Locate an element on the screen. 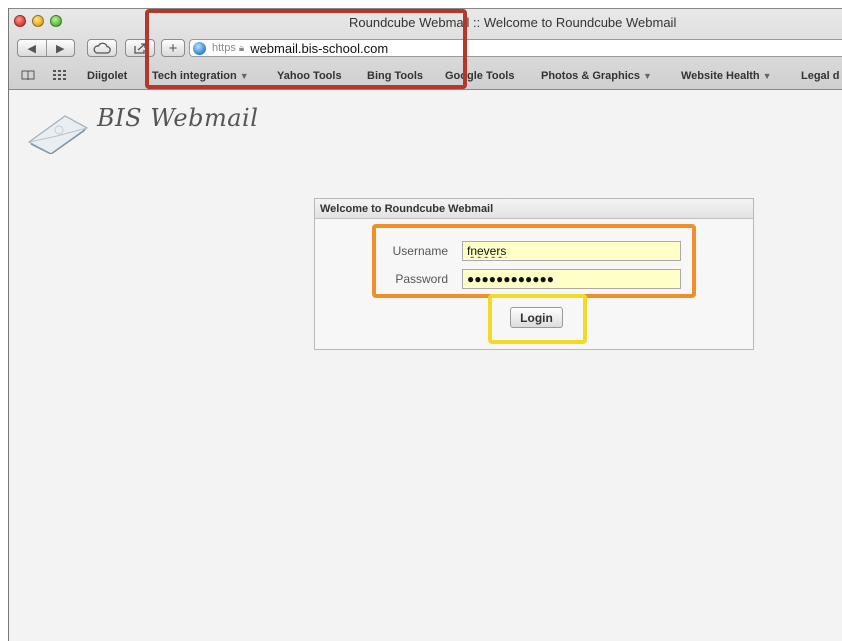 The image size is (842, 641). back-forward-buttons: ◀ ▶ is located at coordinates (46, 48).